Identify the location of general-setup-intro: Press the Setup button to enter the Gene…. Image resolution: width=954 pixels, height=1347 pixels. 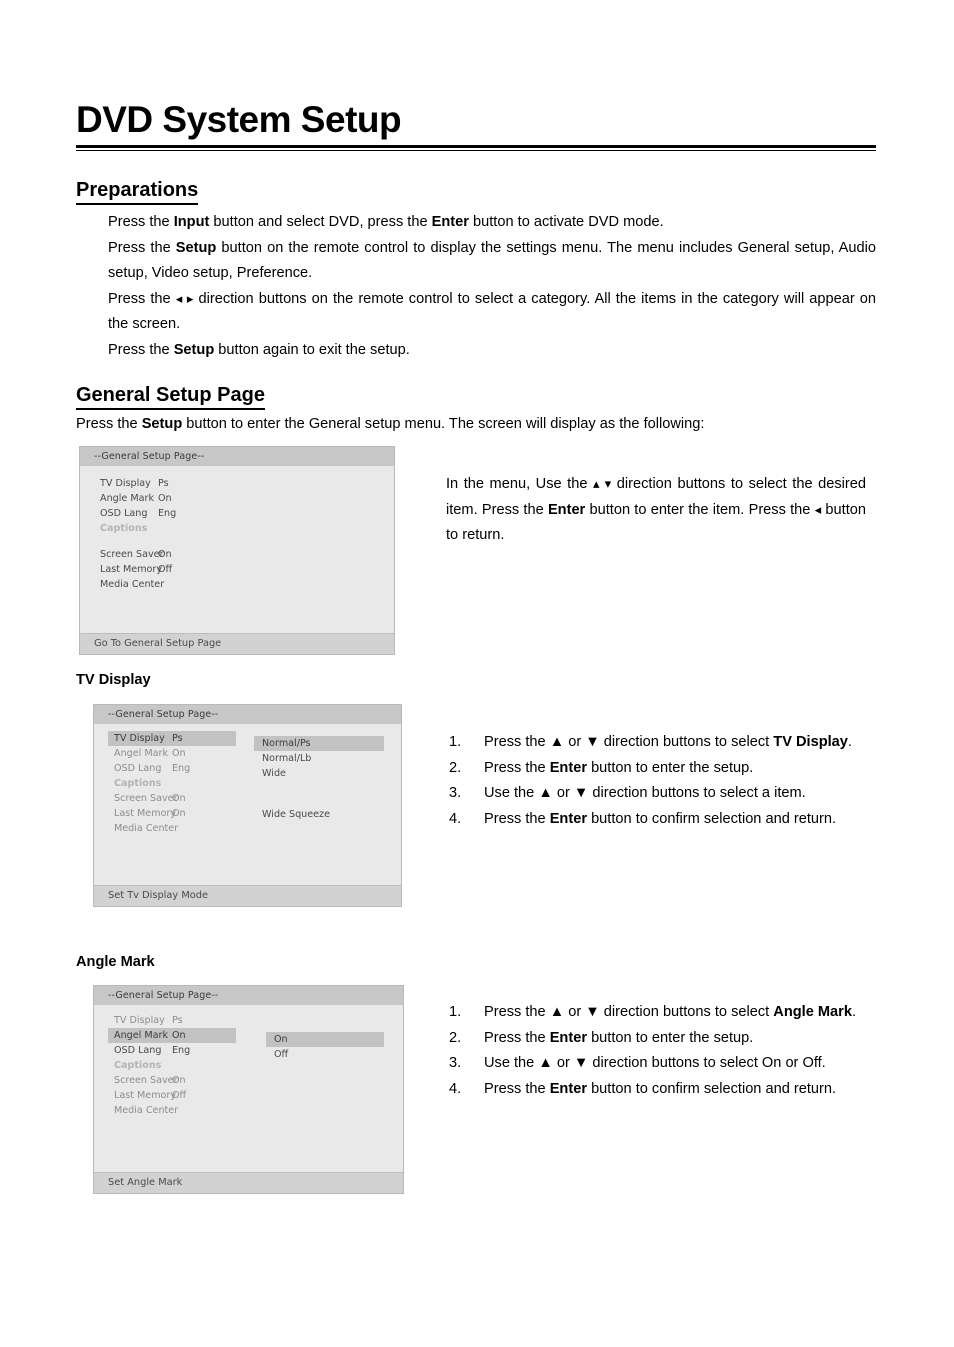
(476, 425).